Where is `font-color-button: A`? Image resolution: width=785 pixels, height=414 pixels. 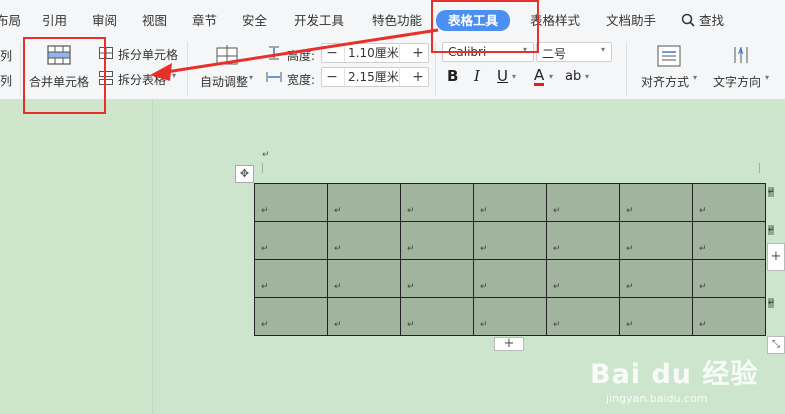
font-color-button: A is located at coordinates (539, 76).